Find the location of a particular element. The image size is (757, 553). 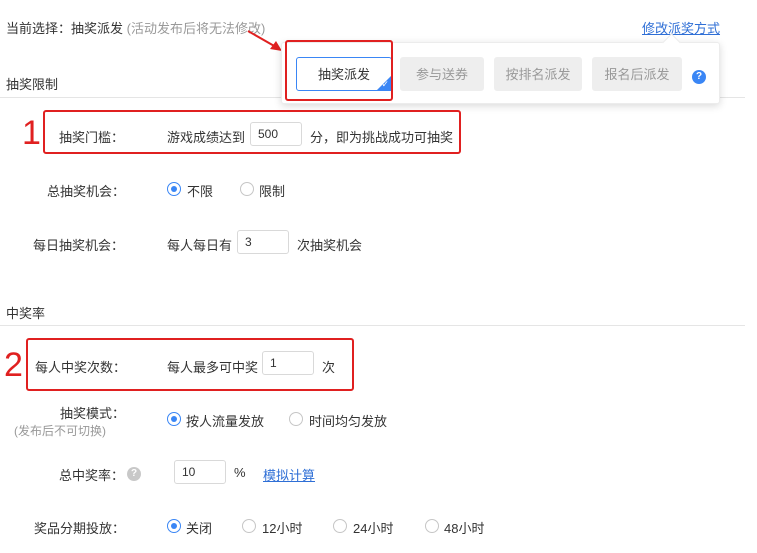

option-label: 按排名派发 is located at coordinates (538, 74).